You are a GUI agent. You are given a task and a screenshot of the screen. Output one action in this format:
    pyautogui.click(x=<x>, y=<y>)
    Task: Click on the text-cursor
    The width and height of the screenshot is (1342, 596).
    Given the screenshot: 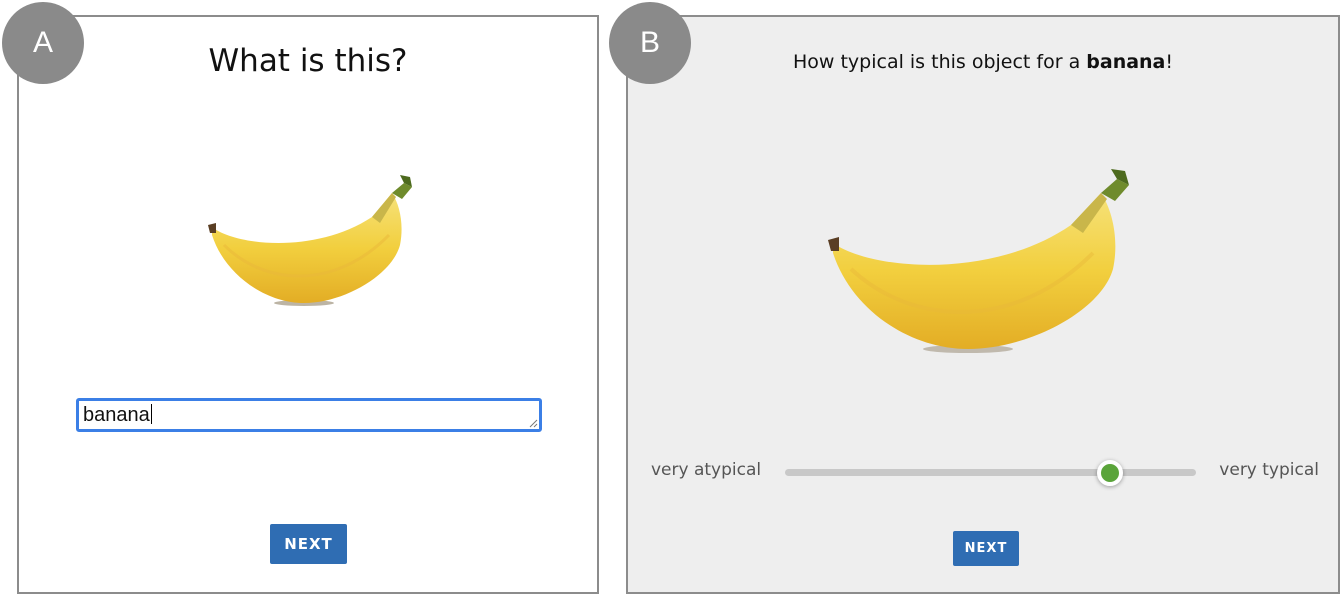 What is the action you would take?
    pyautogui.click(x=151, y=414)
    